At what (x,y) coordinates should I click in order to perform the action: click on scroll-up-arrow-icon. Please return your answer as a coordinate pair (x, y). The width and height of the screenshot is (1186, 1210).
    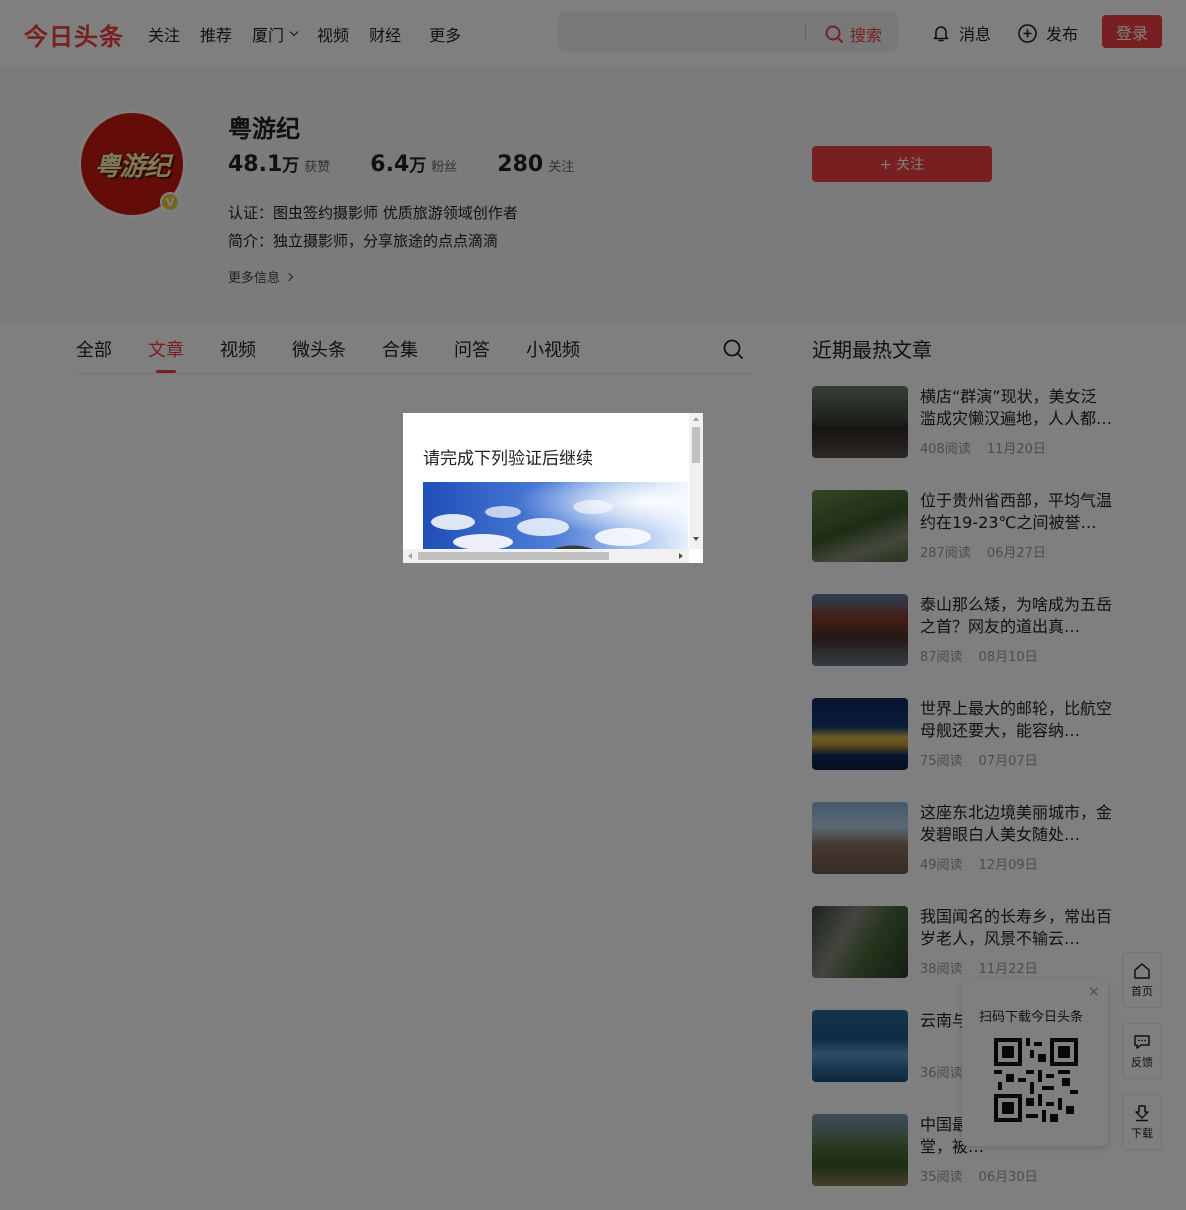
    Looking at the image, I should click on (696, 419).